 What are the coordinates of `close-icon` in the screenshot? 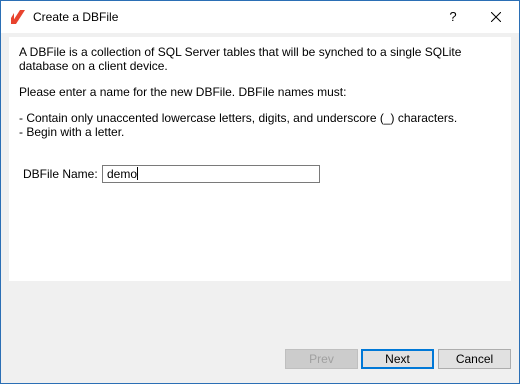 It's located at (496, 17).